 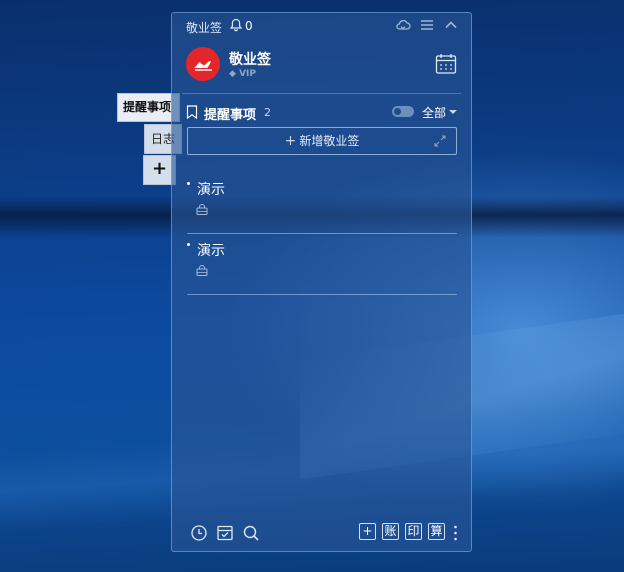 I want to click on view-toggle, so click(x=403, y=111).